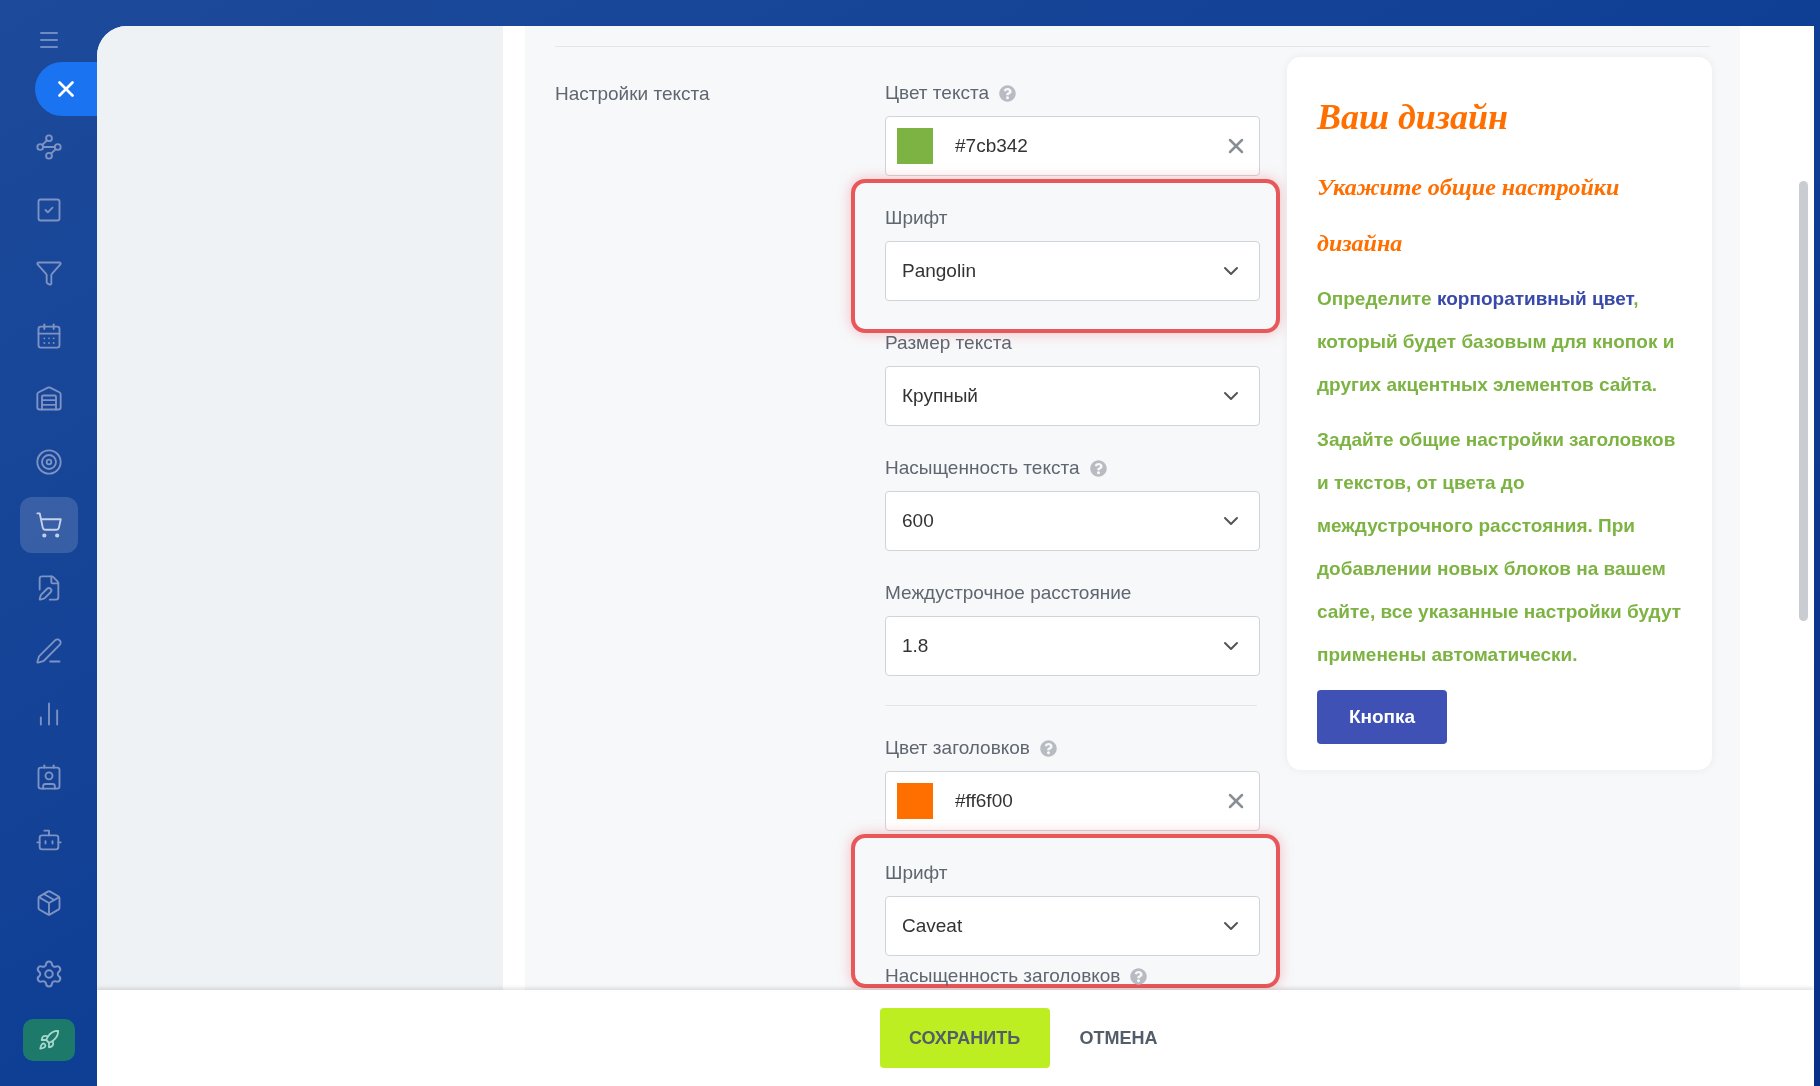 The height and width of the screenshot is (1086, 1820). Describe the element at coordinates (1072, 146) in the screenshot. I see `color-input: #7cb342` at that location.